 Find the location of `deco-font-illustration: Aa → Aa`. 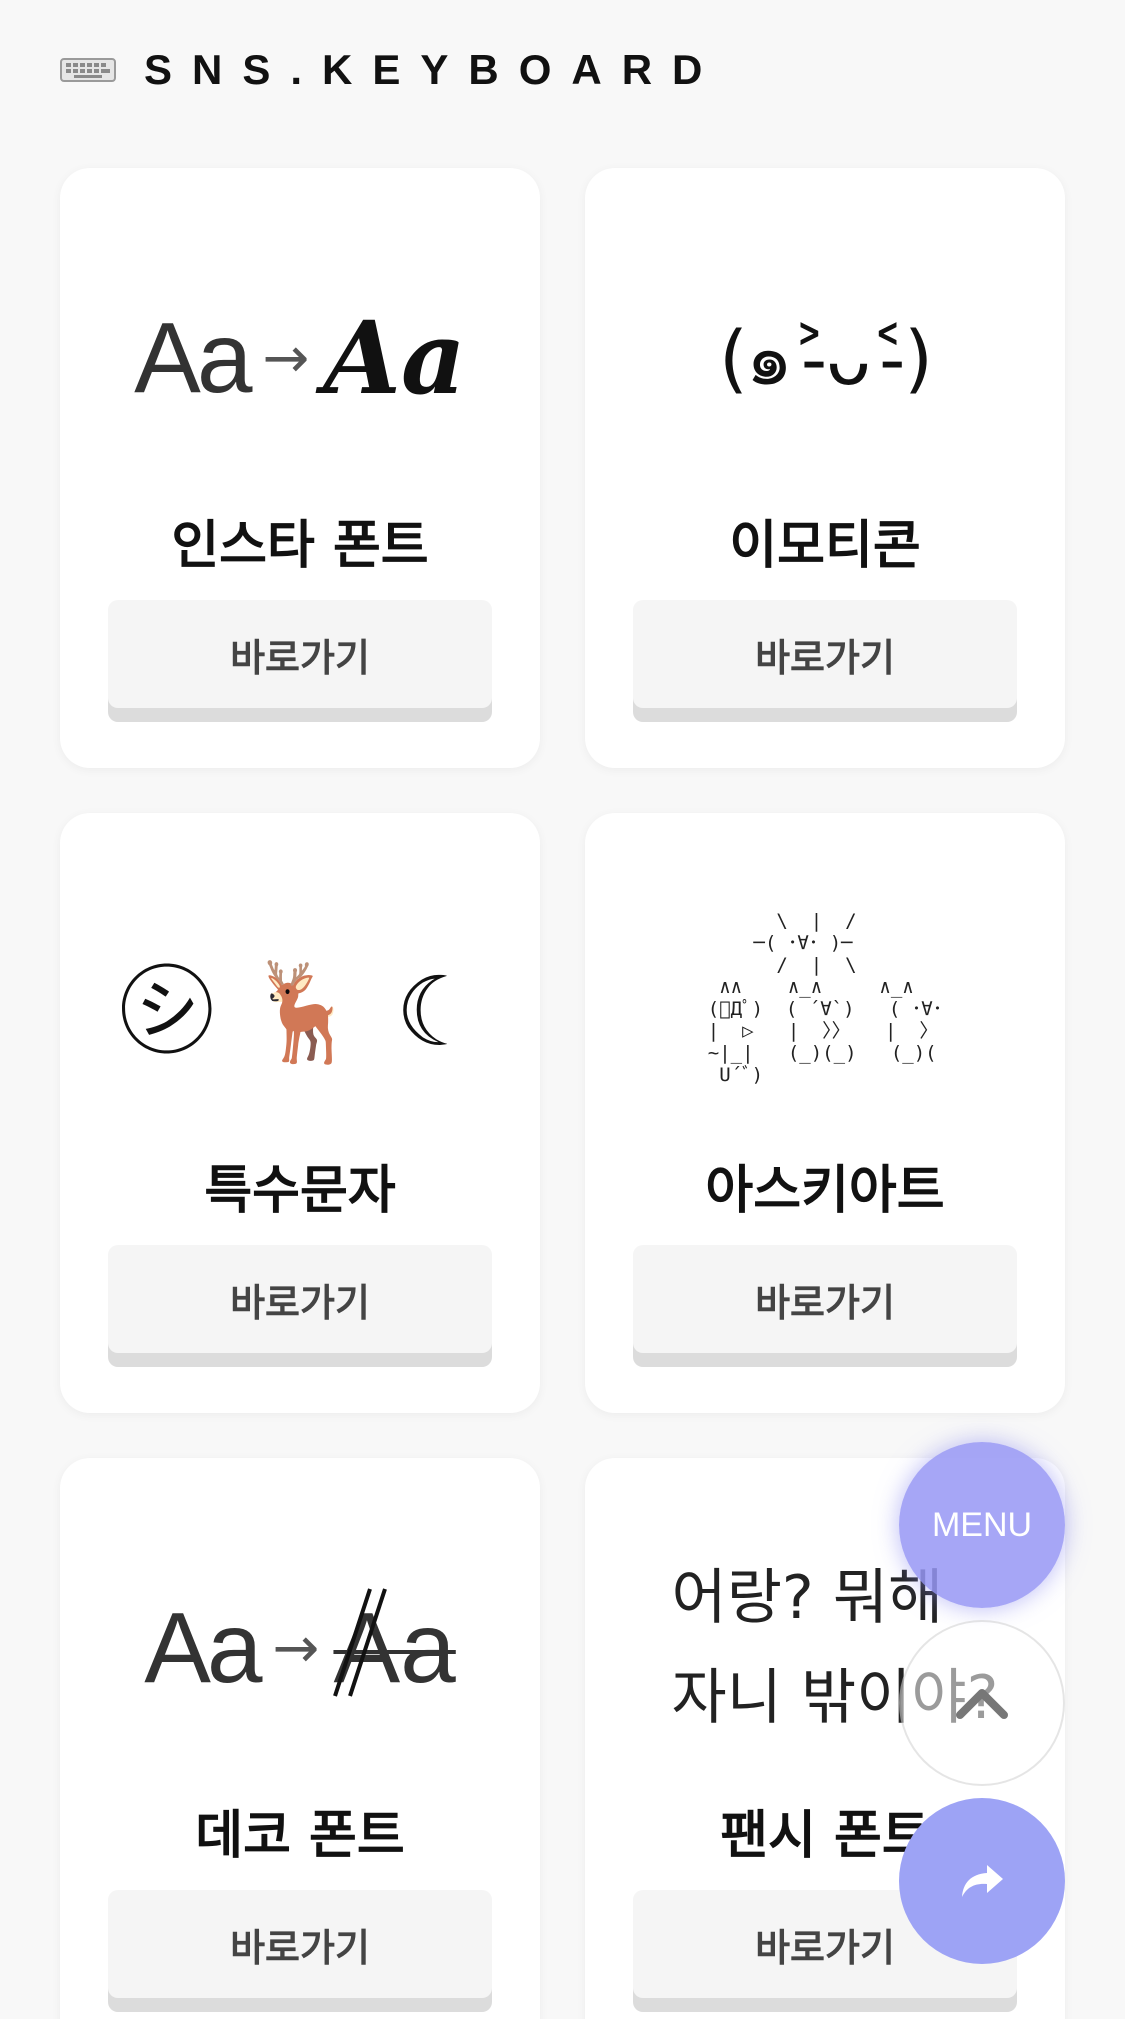

deco-font-illustration: Aa → Aa is located at coordinates (300, 1648).